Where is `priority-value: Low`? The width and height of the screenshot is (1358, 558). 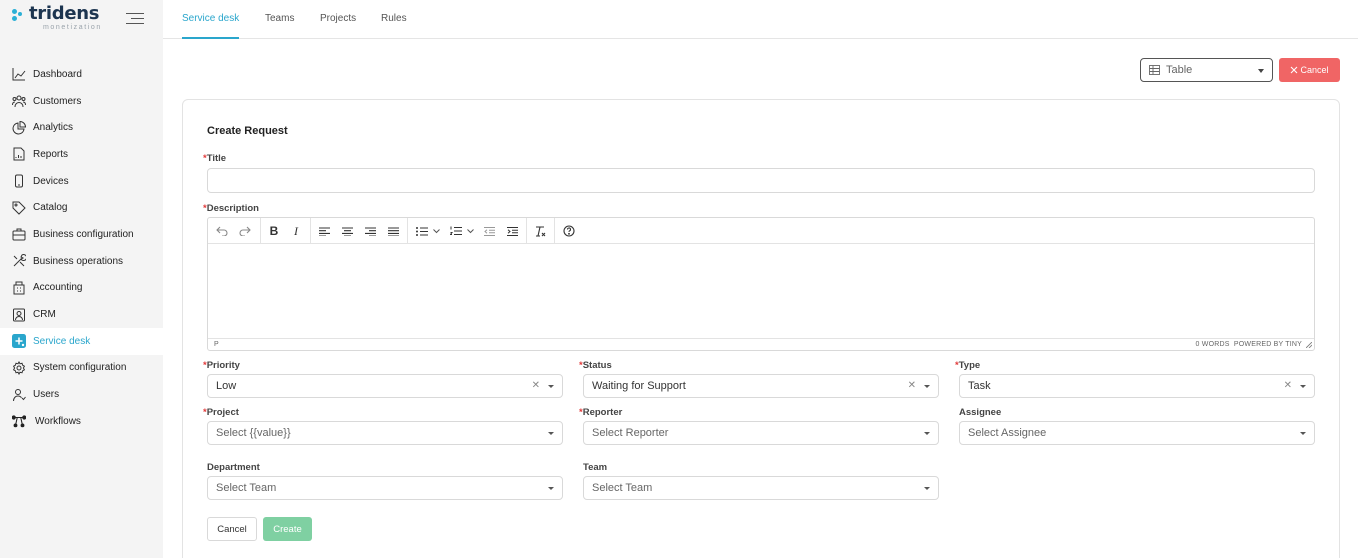
priority-value: Low is located at coordinates (226, 386).